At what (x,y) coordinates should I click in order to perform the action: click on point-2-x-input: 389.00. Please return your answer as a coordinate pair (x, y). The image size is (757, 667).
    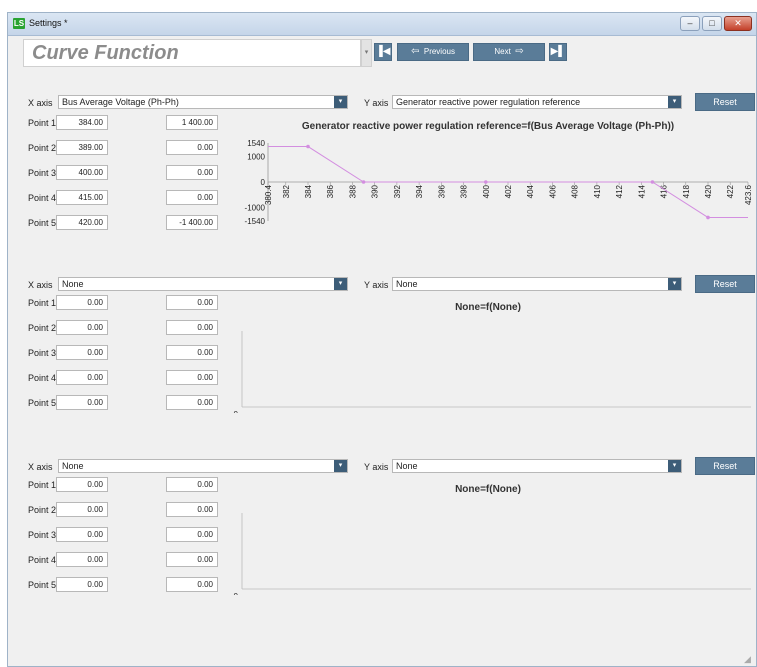
    Looking at the image, I should click on (82, 147).